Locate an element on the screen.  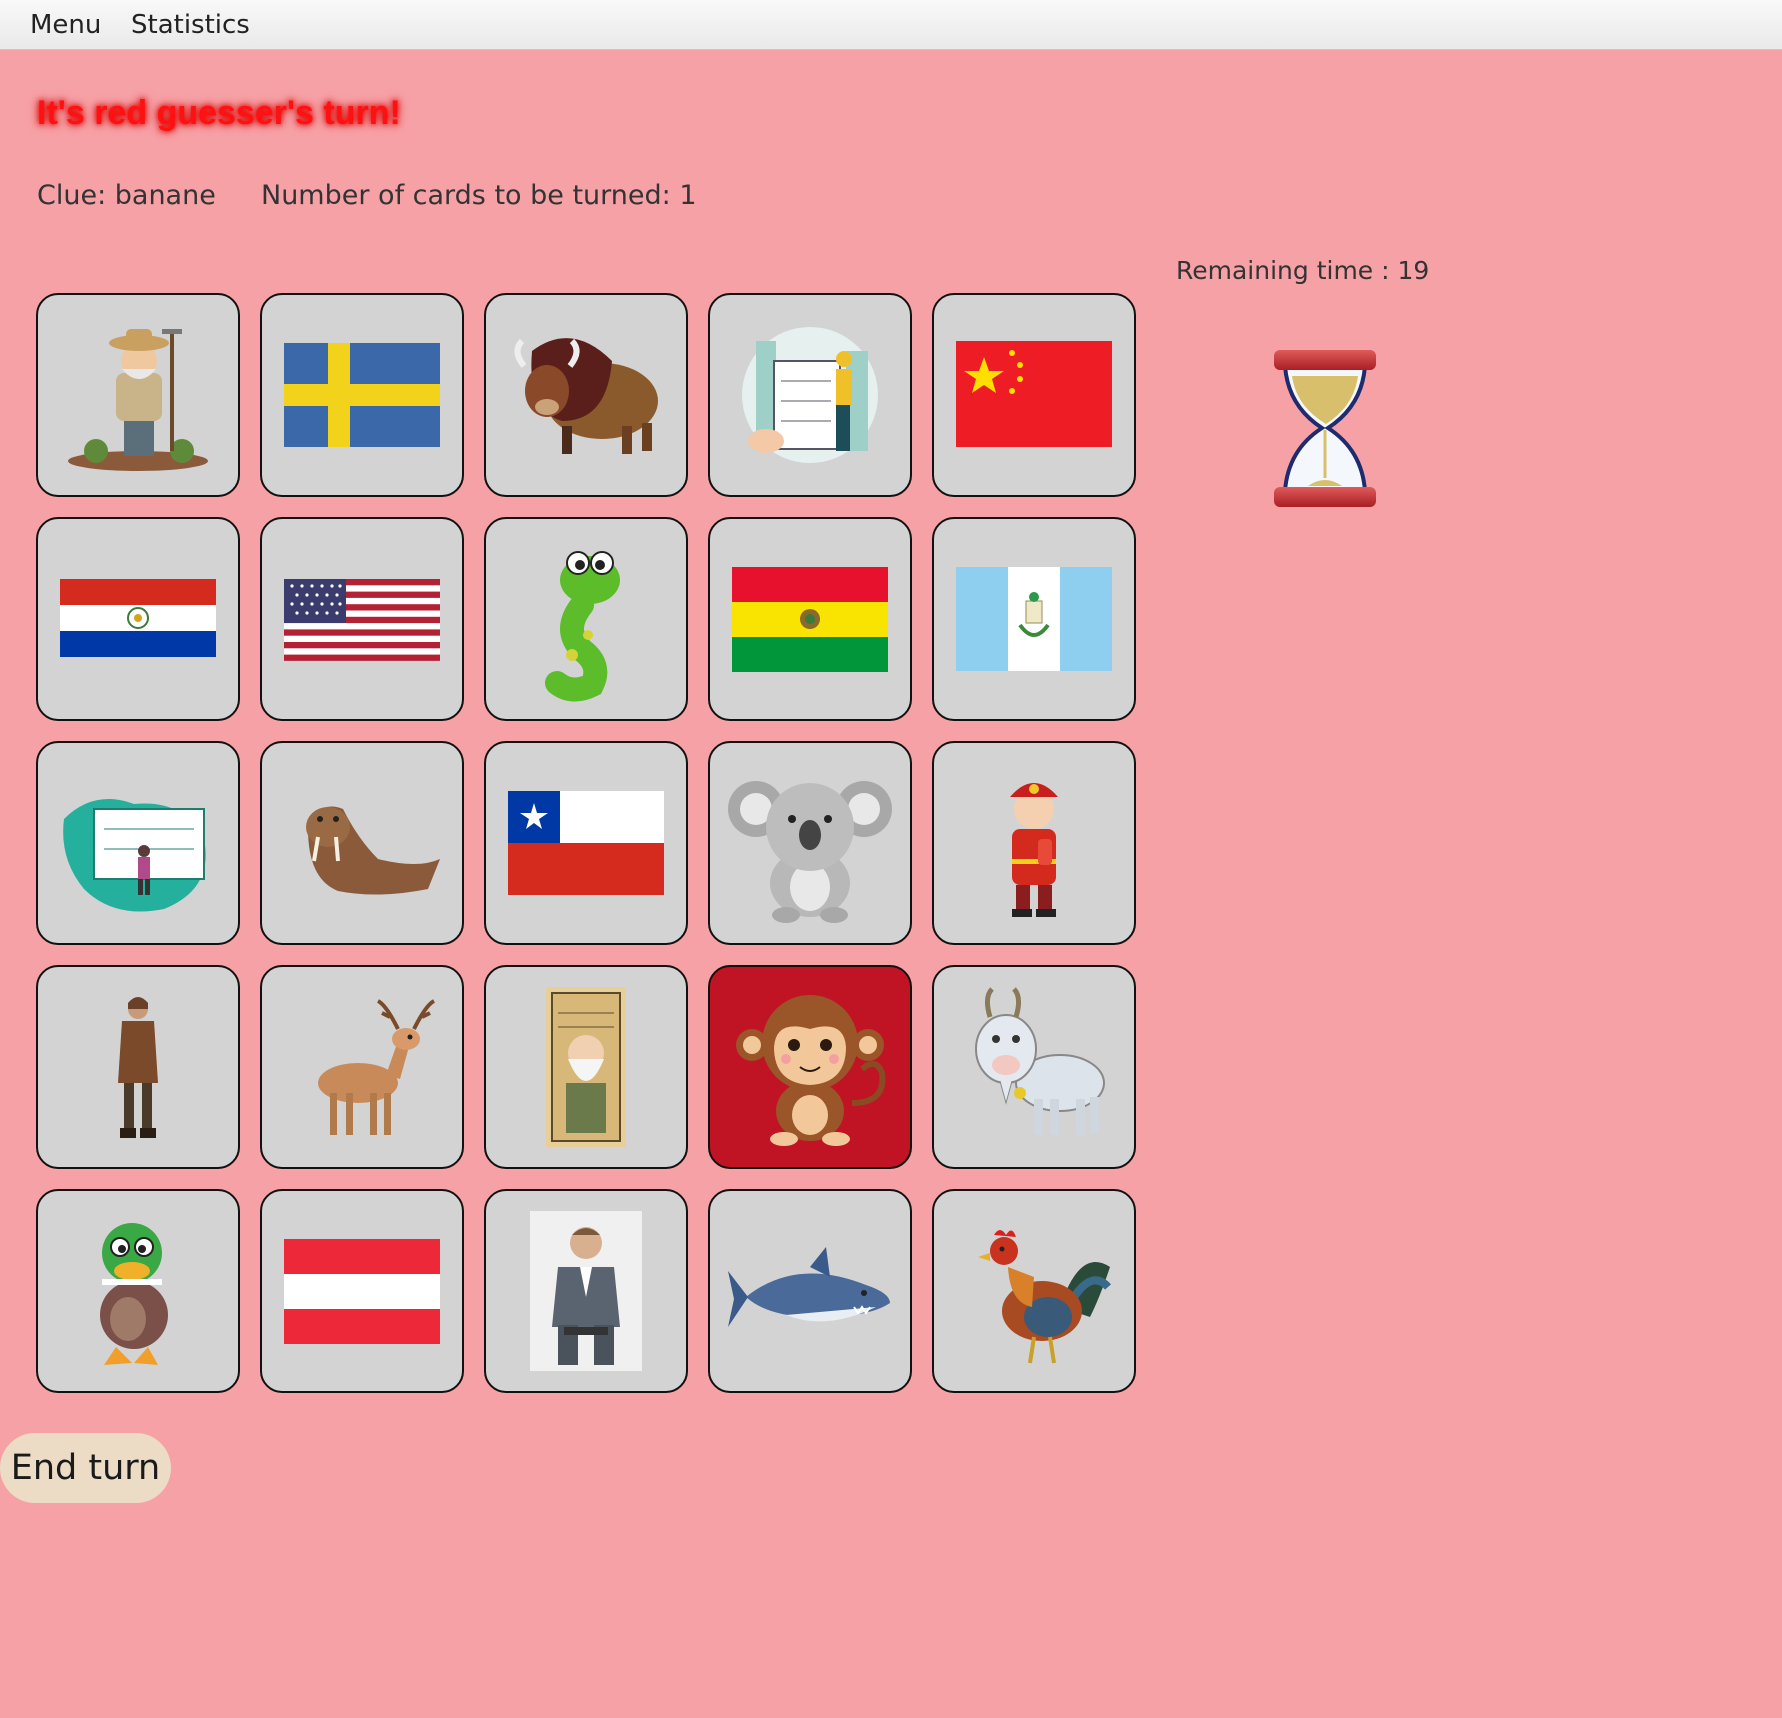
old-man-icon is located at coordinates (586, 1067).